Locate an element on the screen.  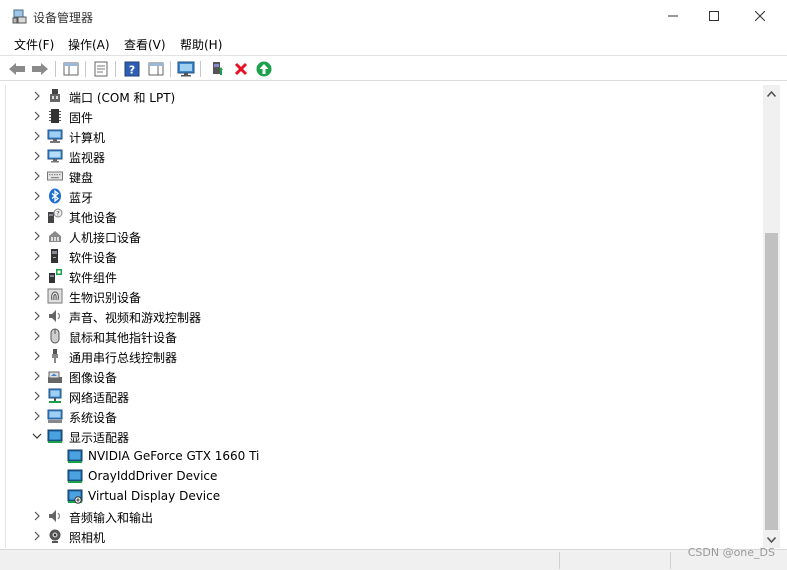
status-divider is located at coordinates (670, 560).